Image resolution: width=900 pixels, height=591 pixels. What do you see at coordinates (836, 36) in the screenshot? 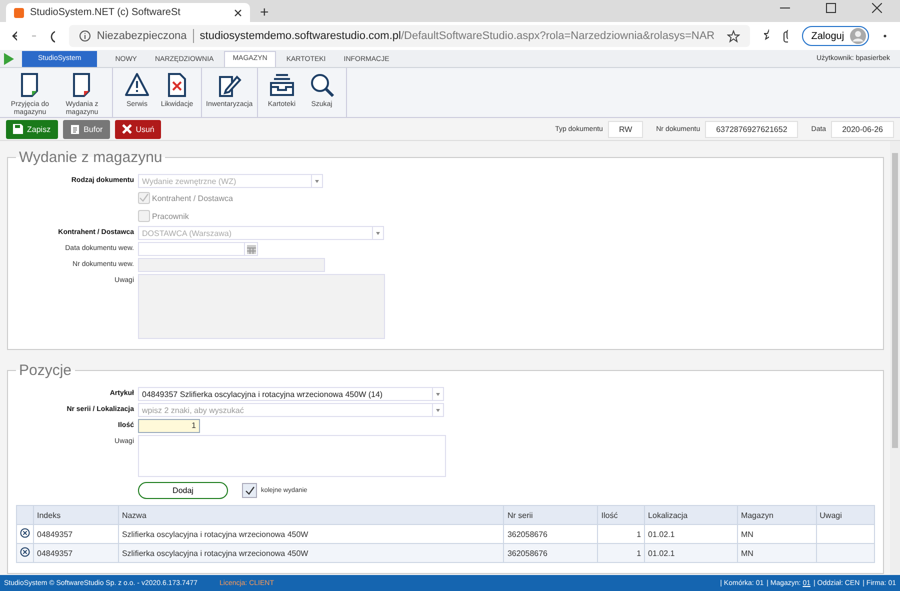
I see `sign-in-button: Zaloguj` at bounding box center [836, 36].